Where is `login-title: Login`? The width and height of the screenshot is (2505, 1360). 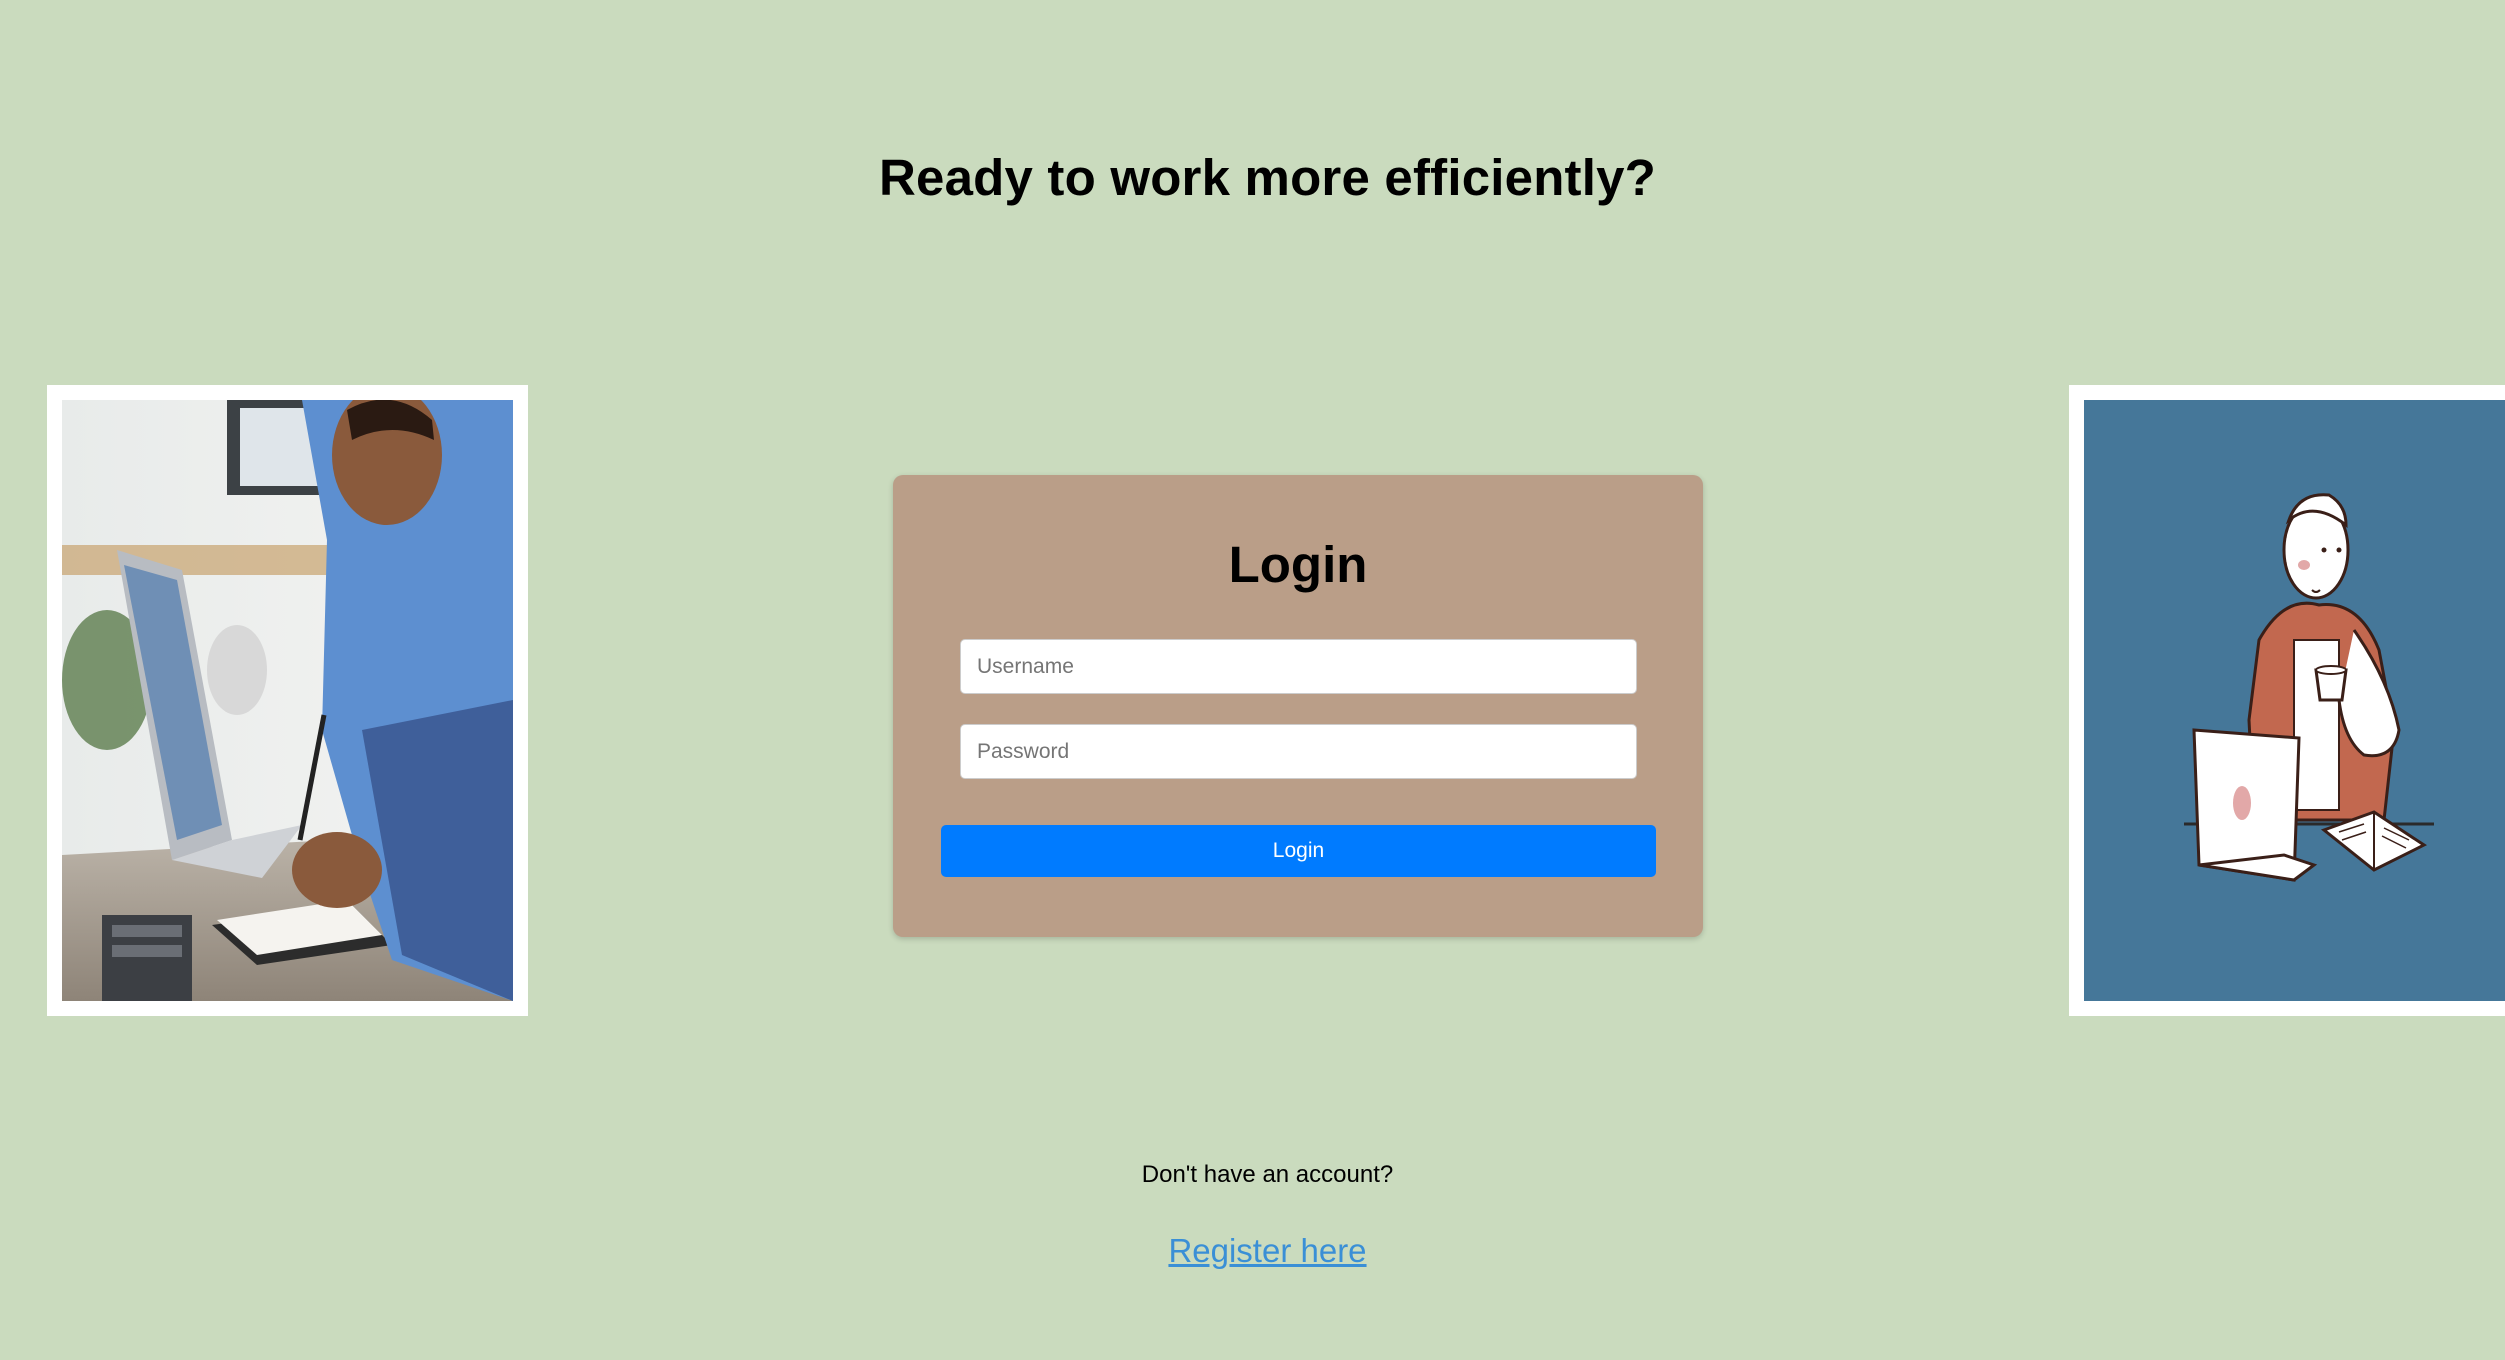
login-title: Login is located at coordinates (1298, 564).